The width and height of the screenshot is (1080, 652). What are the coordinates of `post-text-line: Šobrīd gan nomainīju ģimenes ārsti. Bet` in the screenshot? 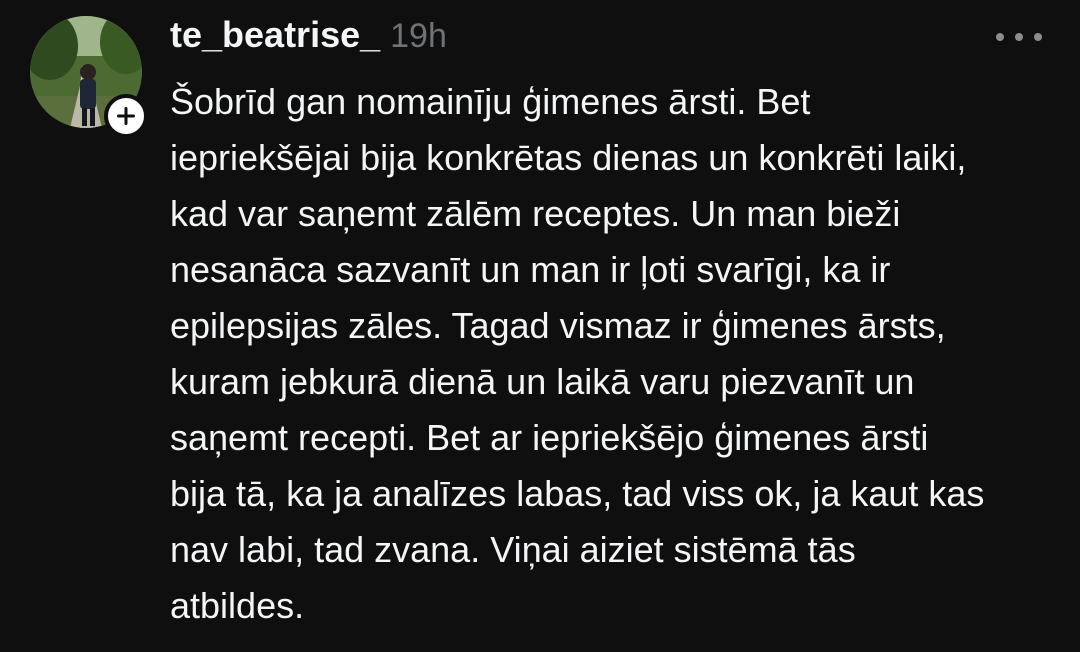 It's located at (490, 101).